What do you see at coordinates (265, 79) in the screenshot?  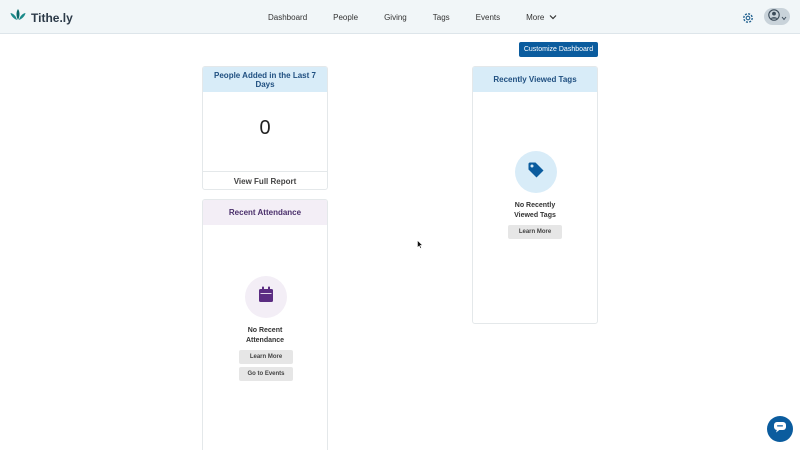 I see `people-added-title: People Added in the Last 7 Days` at bounding box center [265, 79].